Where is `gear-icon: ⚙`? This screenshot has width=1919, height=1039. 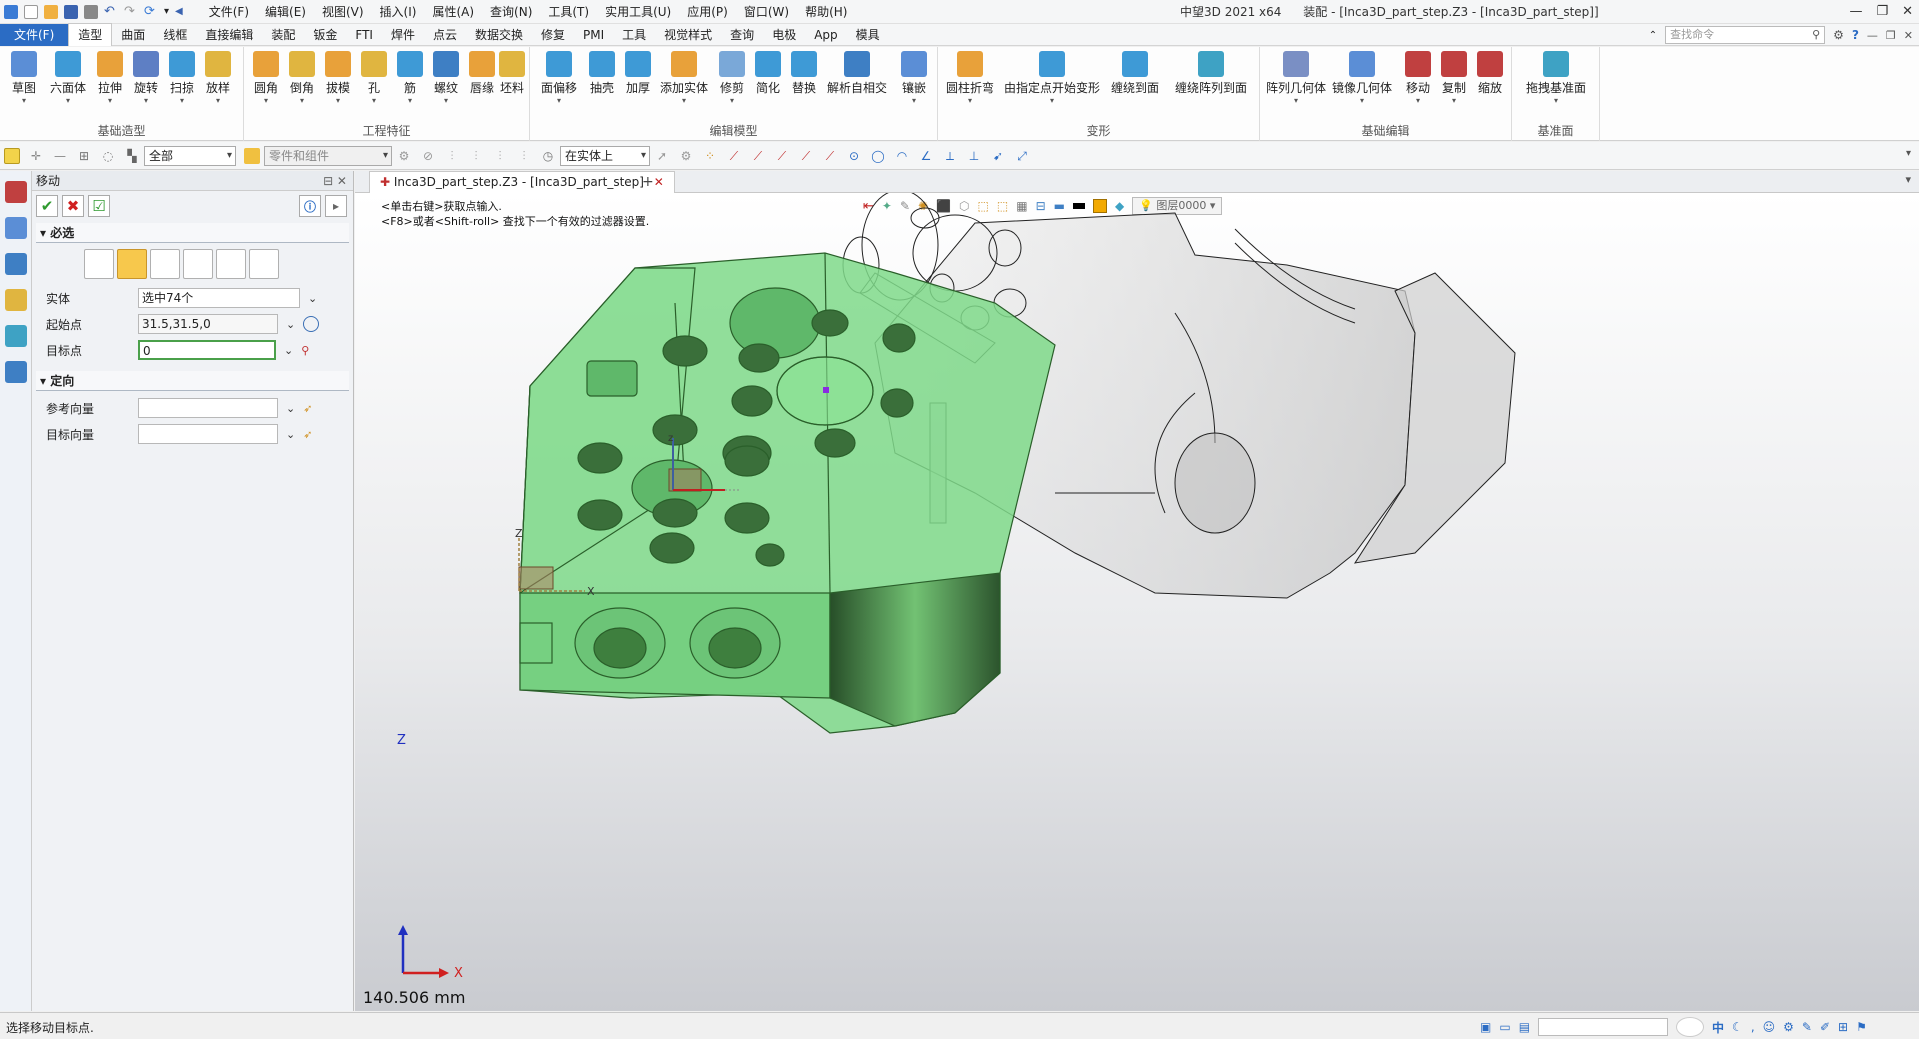 gear-icon: ⚙ is located at coordinates (1788, 1027).